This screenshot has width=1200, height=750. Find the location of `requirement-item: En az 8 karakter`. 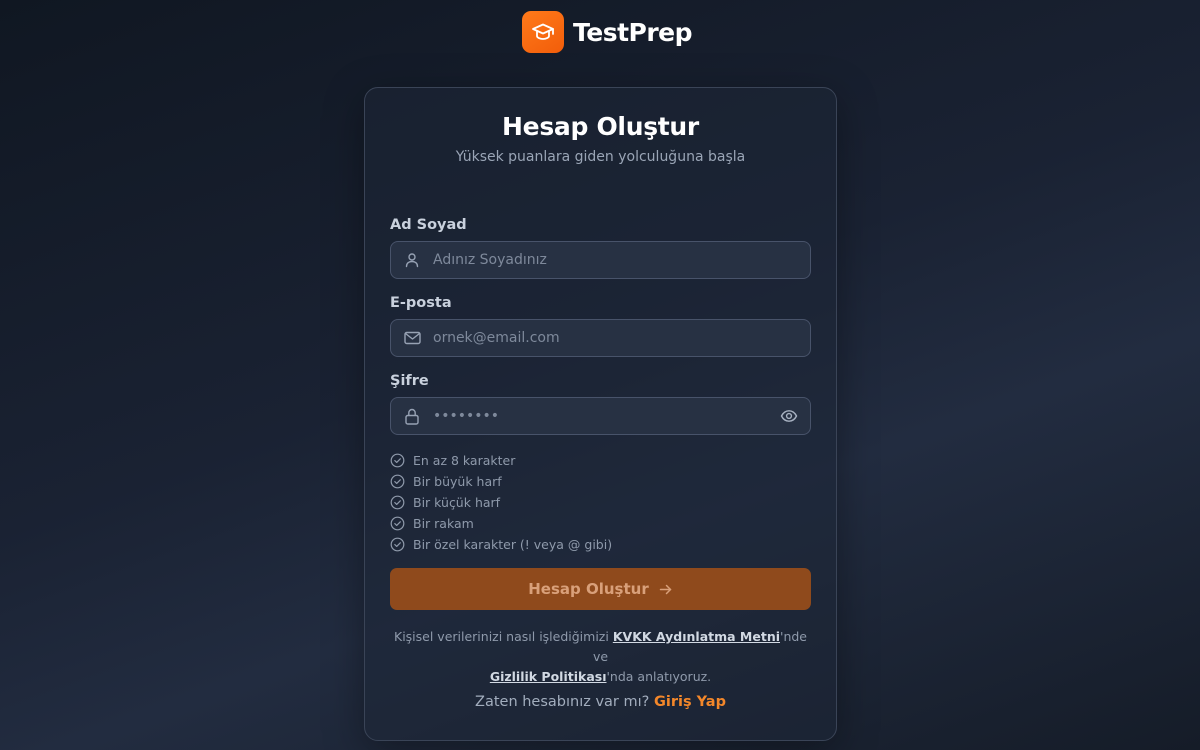

requirement-item: En az 8 karakter is located at coordinates (501, 460).